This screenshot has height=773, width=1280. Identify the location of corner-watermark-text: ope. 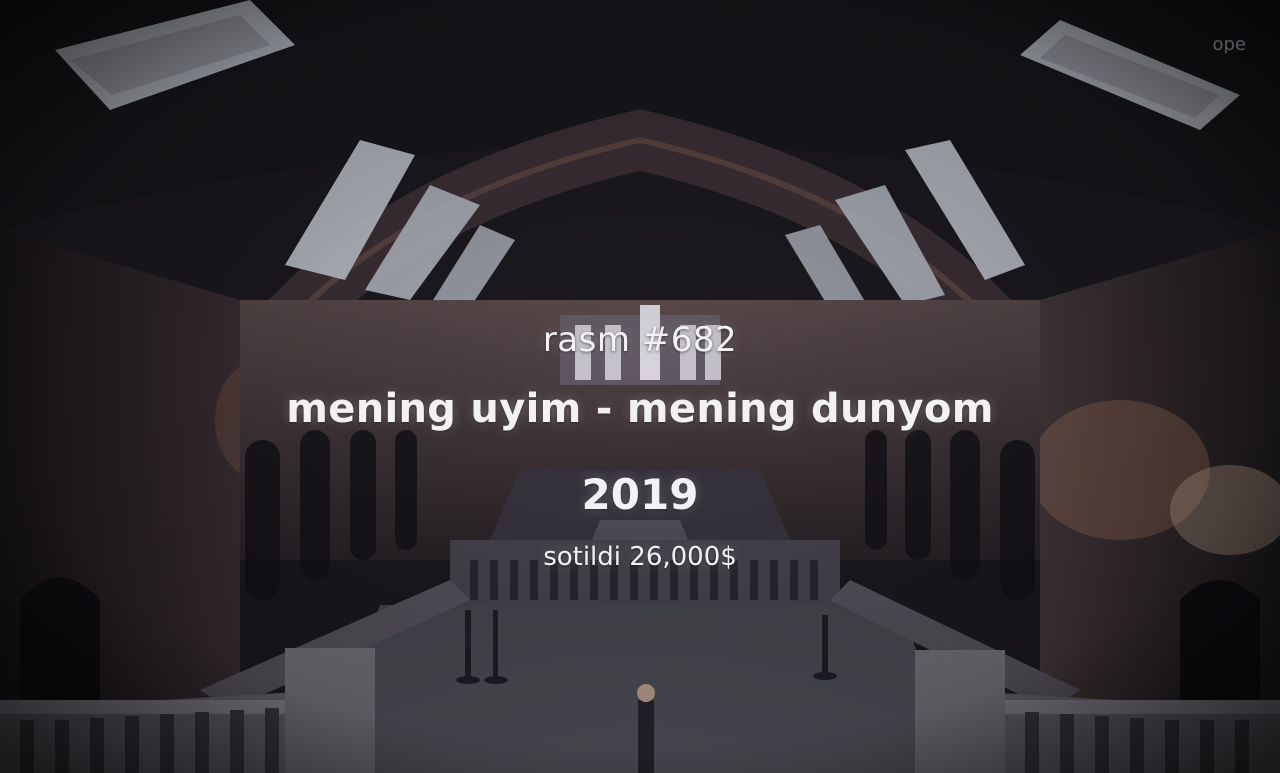
(1229, 44).